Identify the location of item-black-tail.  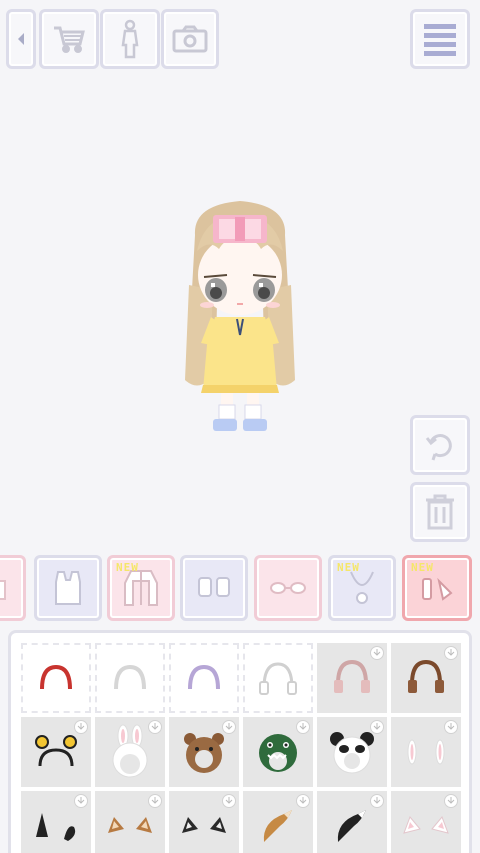
(352, 822).